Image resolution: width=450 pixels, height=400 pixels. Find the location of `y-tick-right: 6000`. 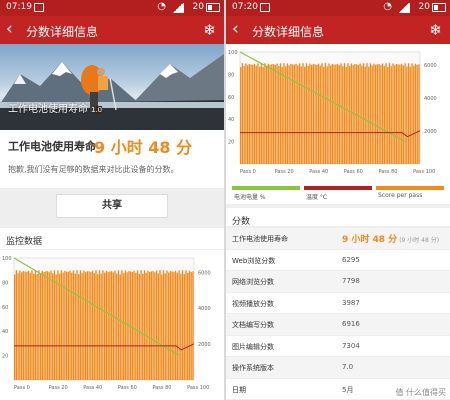

y-tick-right: 6000 is located at coordinates (430, 66).